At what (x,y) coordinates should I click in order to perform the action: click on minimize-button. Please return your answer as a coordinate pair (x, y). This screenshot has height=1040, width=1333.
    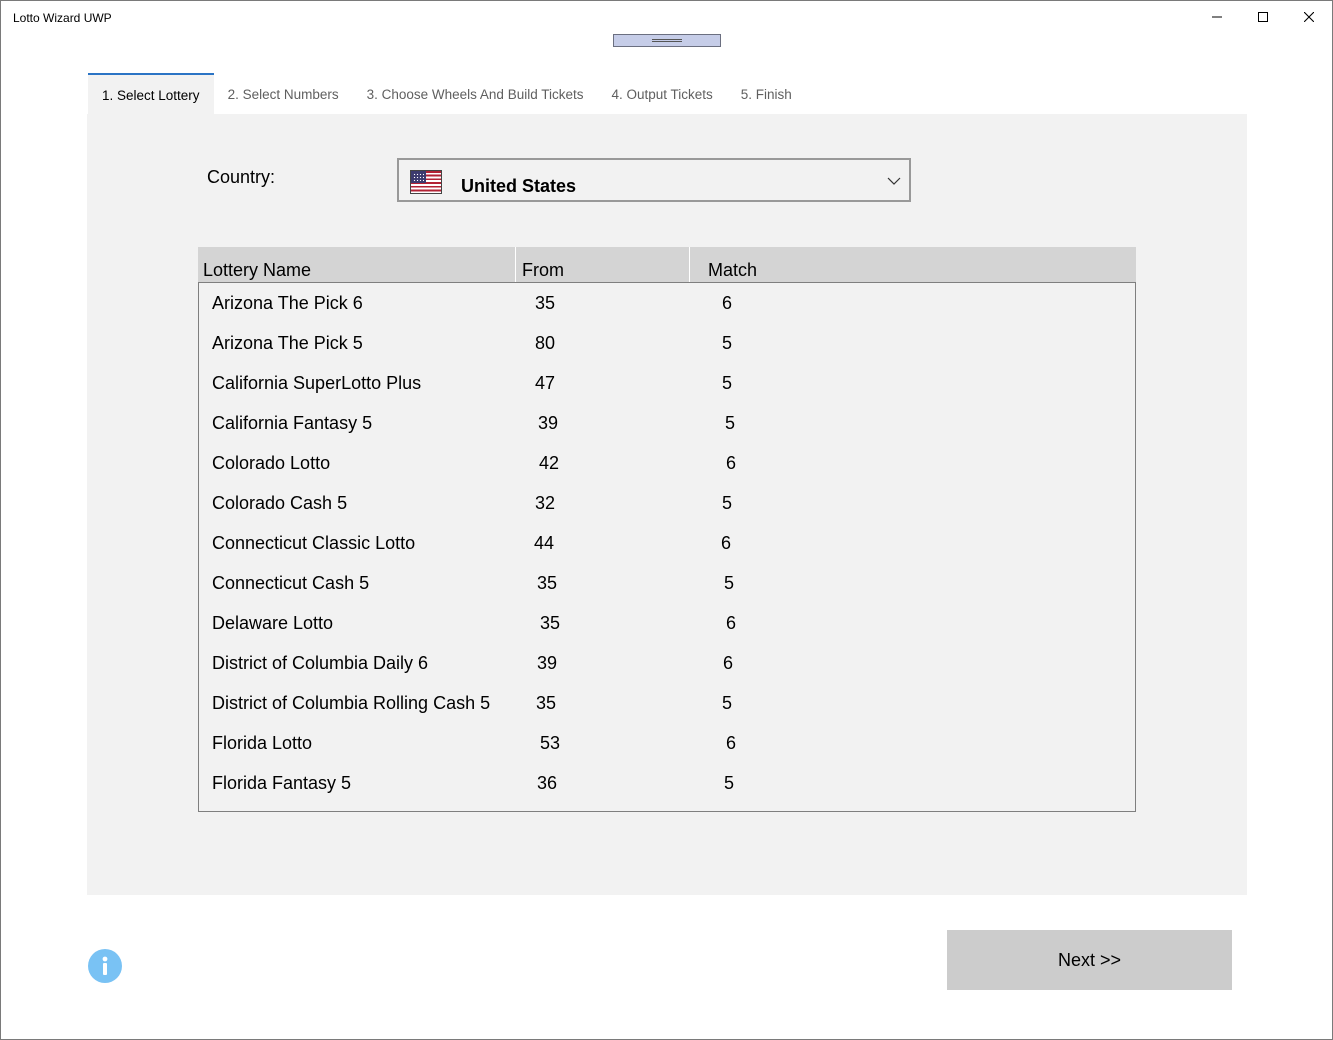
    Looking at the image, I should click on (1217, 17).